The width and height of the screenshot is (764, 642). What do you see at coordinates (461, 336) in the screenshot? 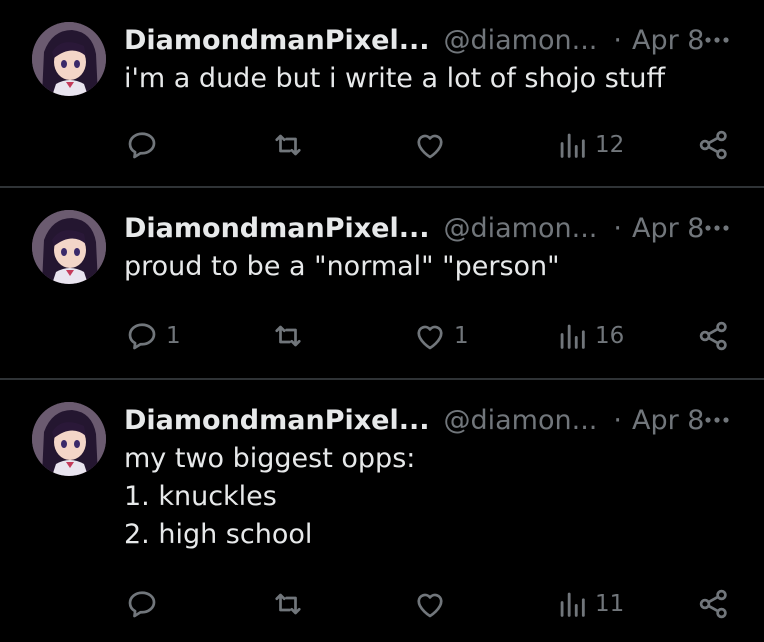
I see `like-count: 1` at bounding box center [461, 336].